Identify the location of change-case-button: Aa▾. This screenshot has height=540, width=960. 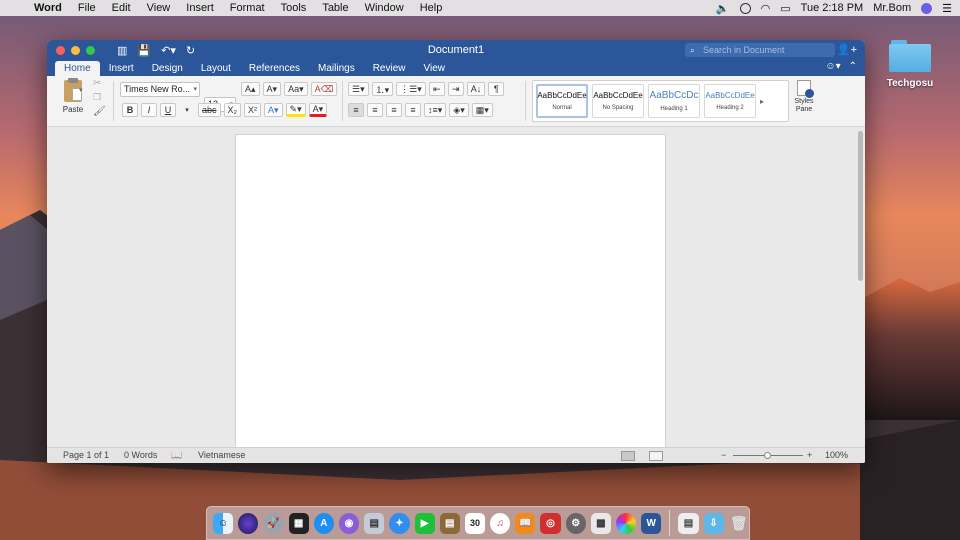
(296, 89).